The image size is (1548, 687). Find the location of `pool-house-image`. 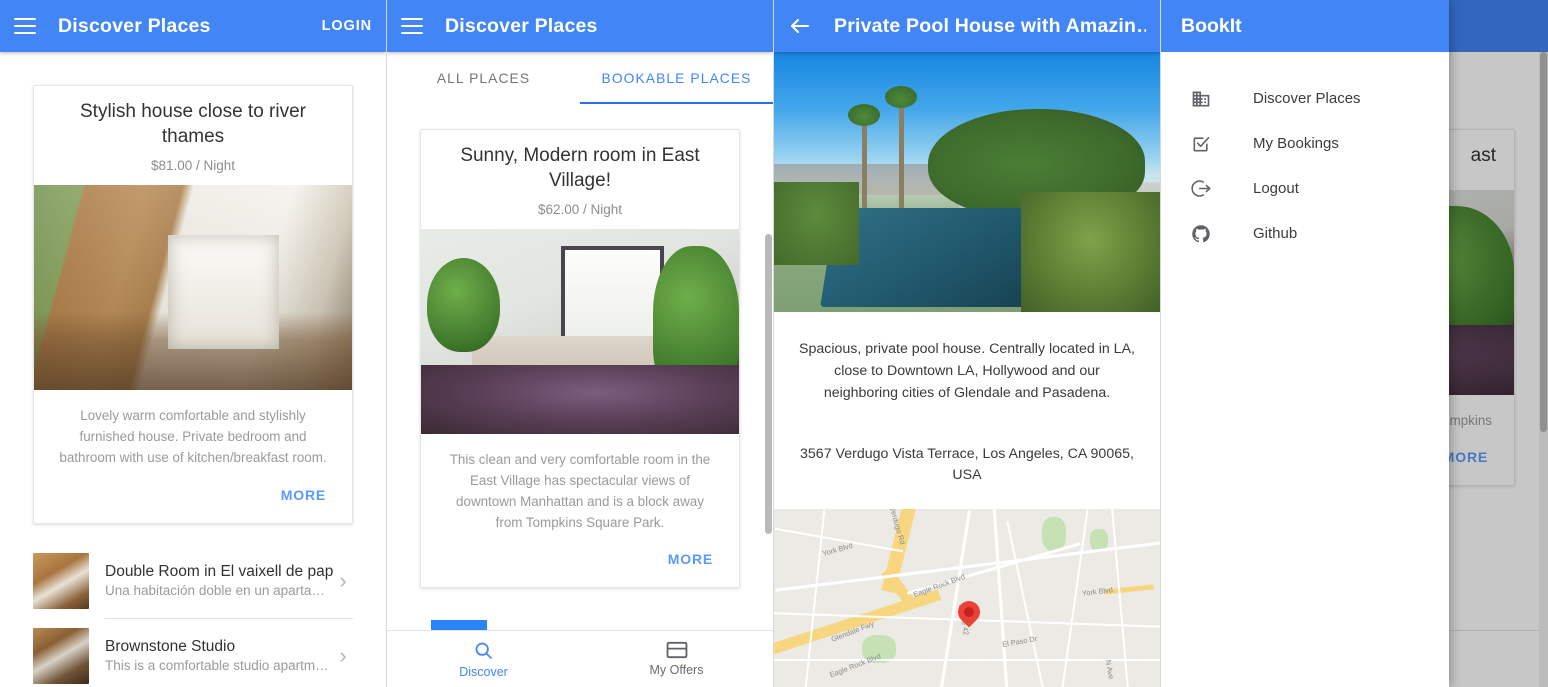

pool-house-image is located at coordinates (967, 182).